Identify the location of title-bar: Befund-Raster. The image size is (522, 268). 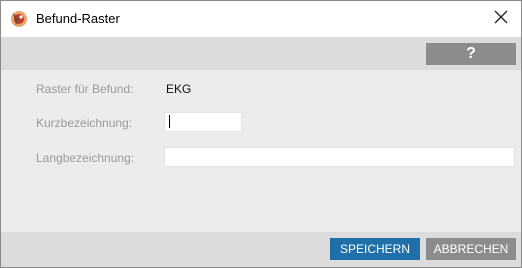
(261, 19).